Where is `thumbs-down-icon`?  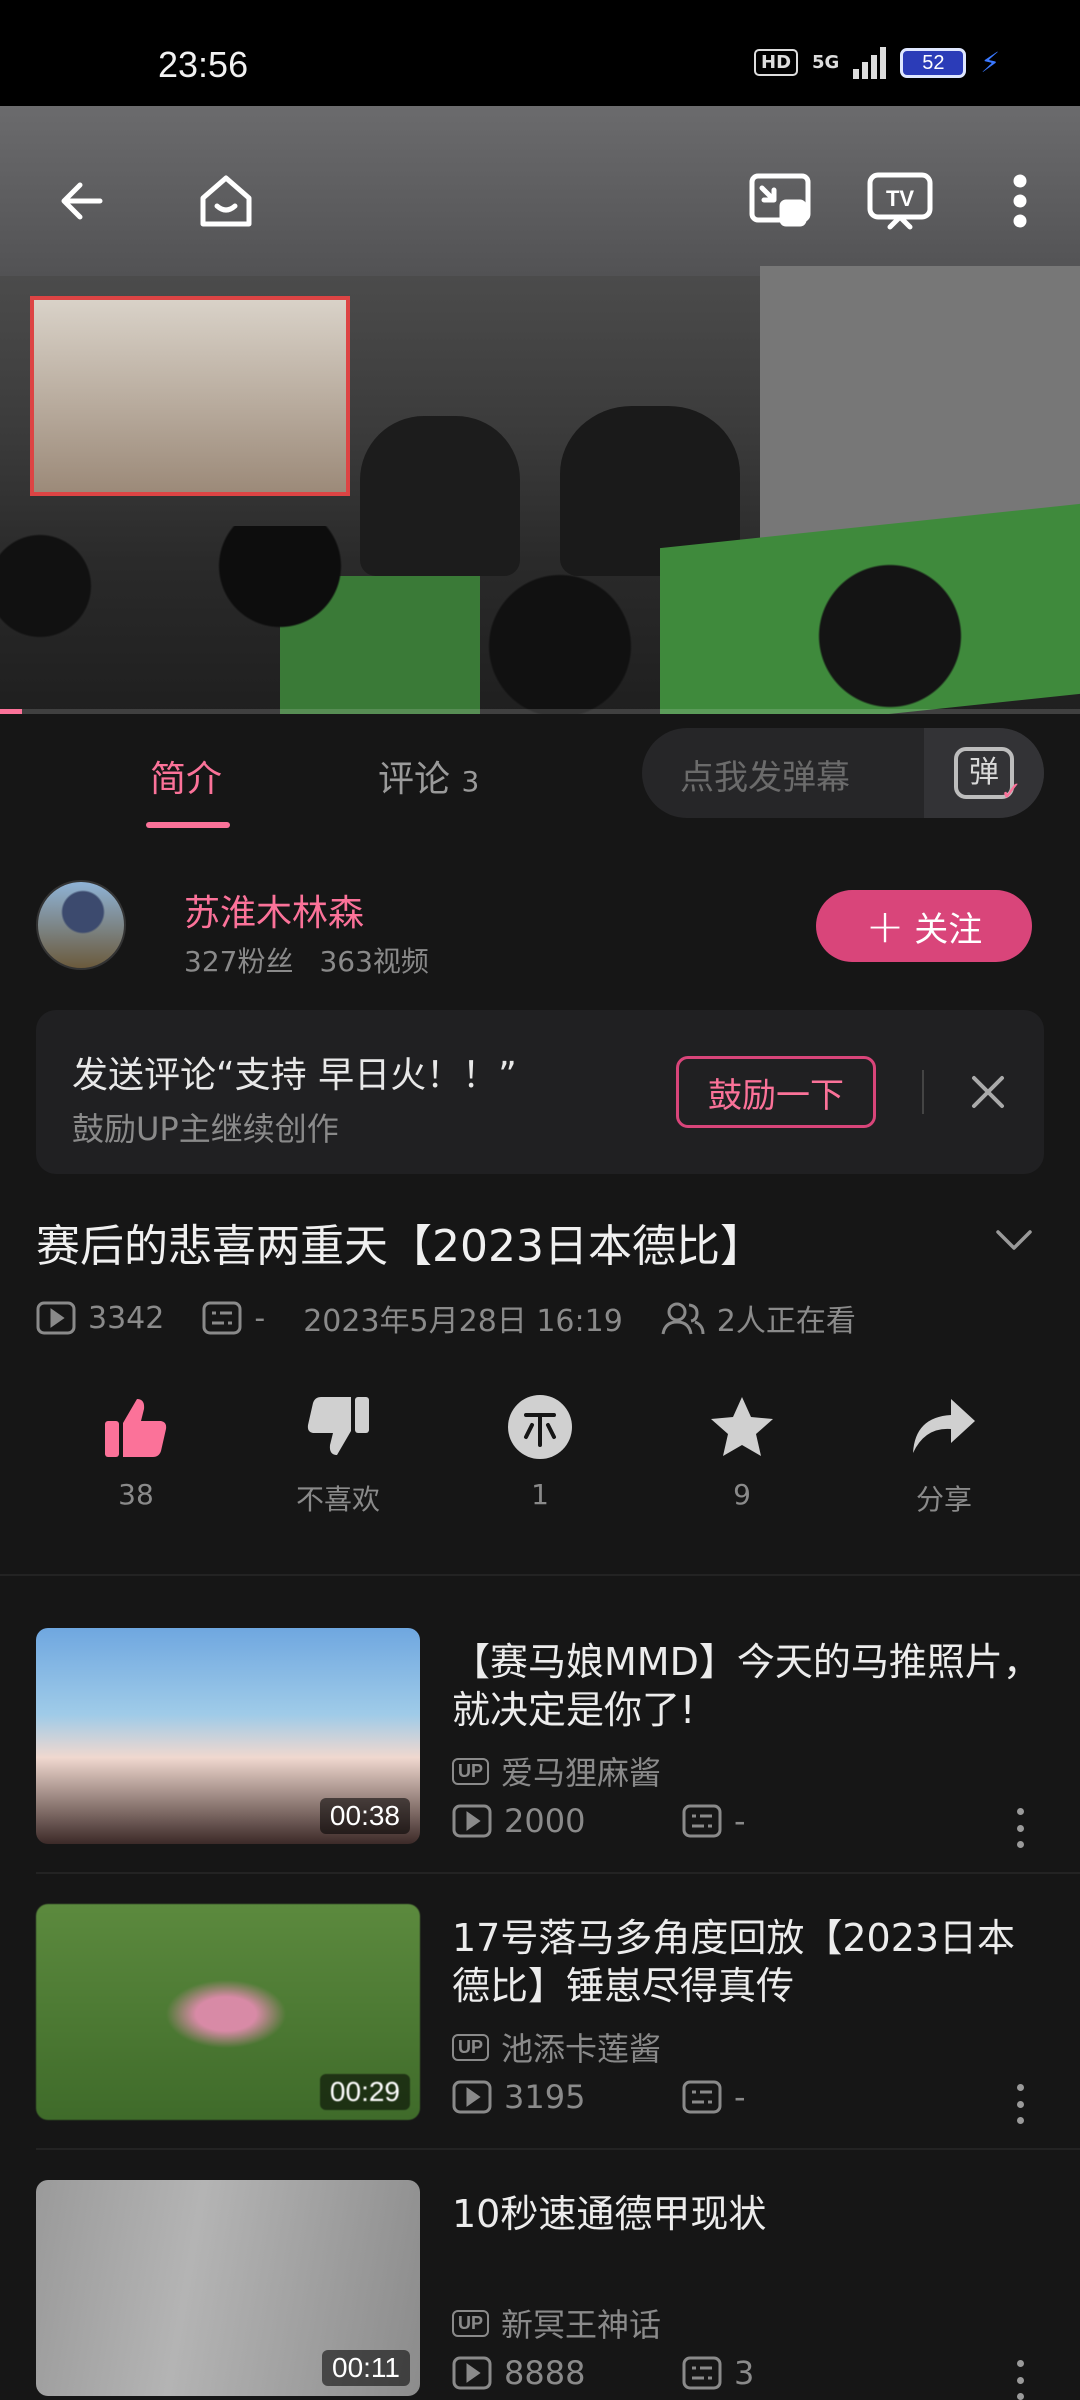
thumbs-down-icon is located at coordinates (338, 1427).